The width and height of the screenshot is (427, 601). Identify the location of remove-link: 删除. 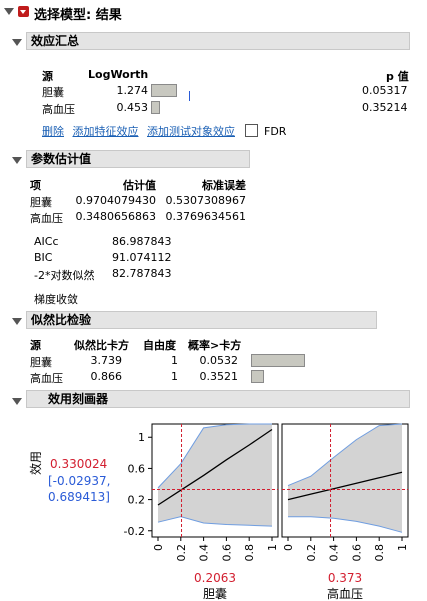
(53, 131).